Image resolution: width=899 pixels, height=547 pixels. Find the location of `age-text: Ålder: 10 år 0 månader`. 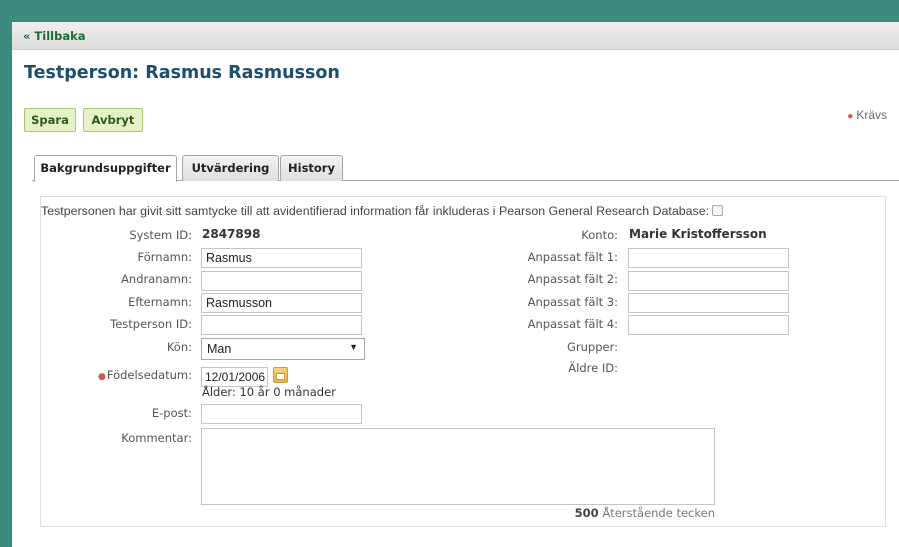

age-text: Ålder: 10 år 0 månader is located at coordinates (269, 392).